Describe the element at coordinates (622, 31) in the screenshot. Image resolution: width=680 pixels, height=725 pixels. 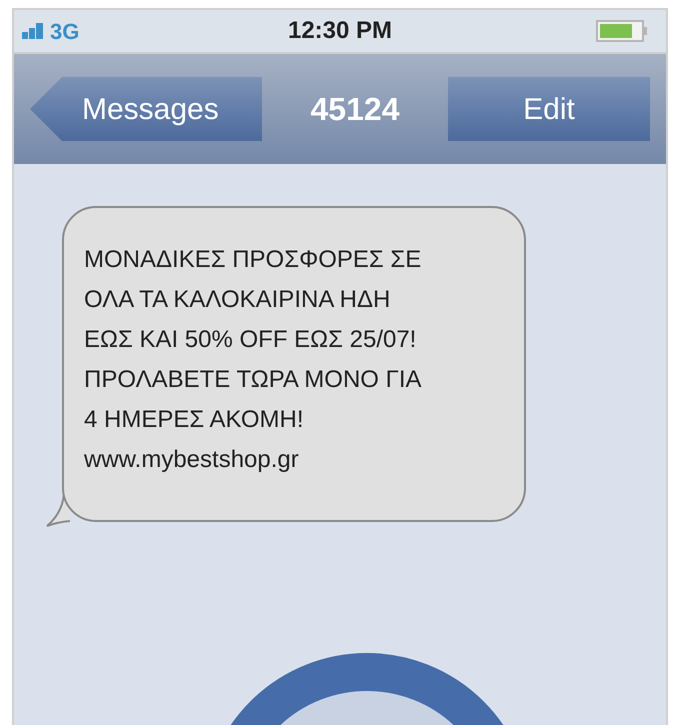
I see `battery-icon` at that location.